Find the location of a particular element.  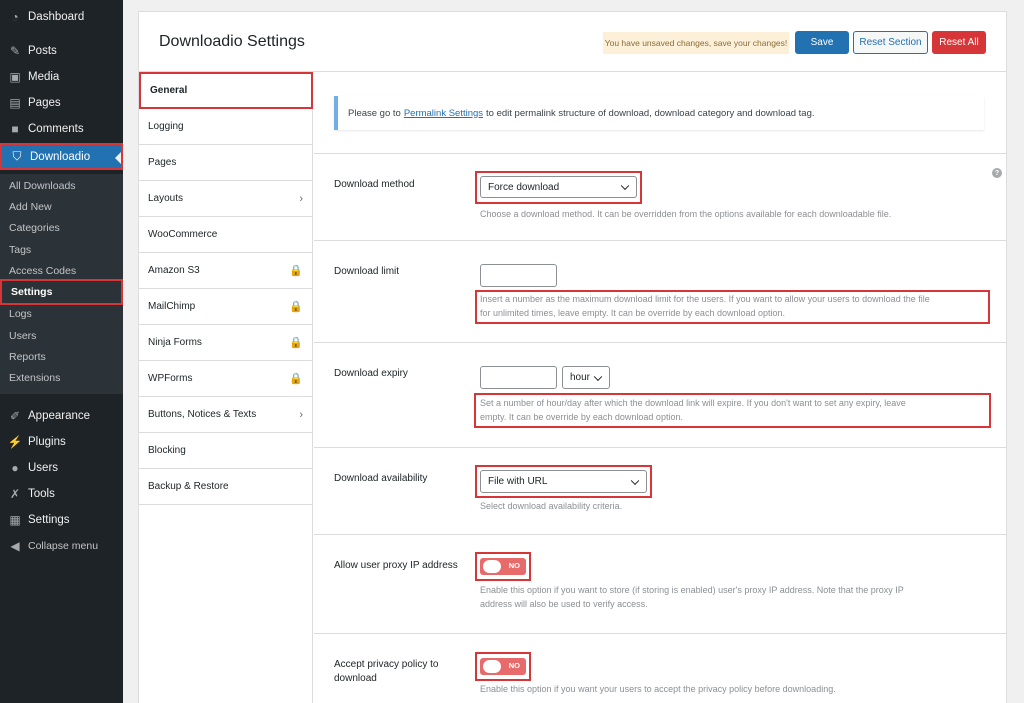

plug-icon: ⚡ is located at coordinates (15, 442).